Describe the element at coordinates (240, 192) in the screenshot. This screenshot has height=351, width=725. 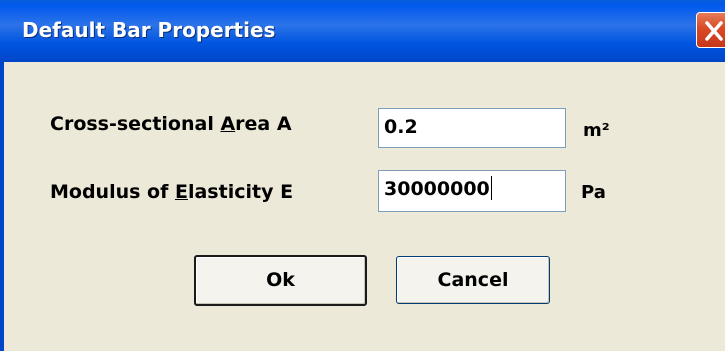
I see `modulus-label-post: lasticity E` at that location.